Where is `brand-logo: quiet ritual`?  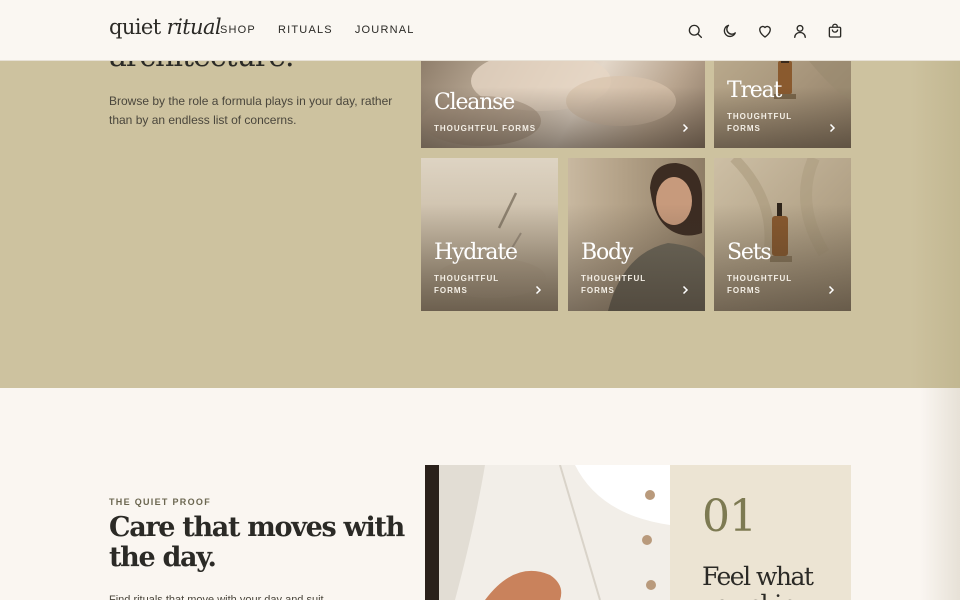 brand-logo: quiet ritual is located at coordinates (165, 27).